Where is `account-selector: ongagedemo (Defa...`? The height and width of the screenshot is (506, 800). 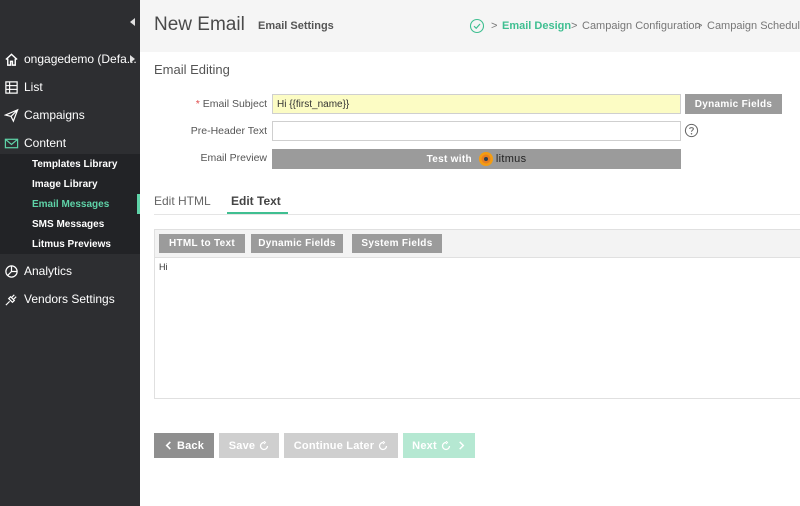 account-selector: ongagedemo (Defa... is located at coordinates (70, 59).